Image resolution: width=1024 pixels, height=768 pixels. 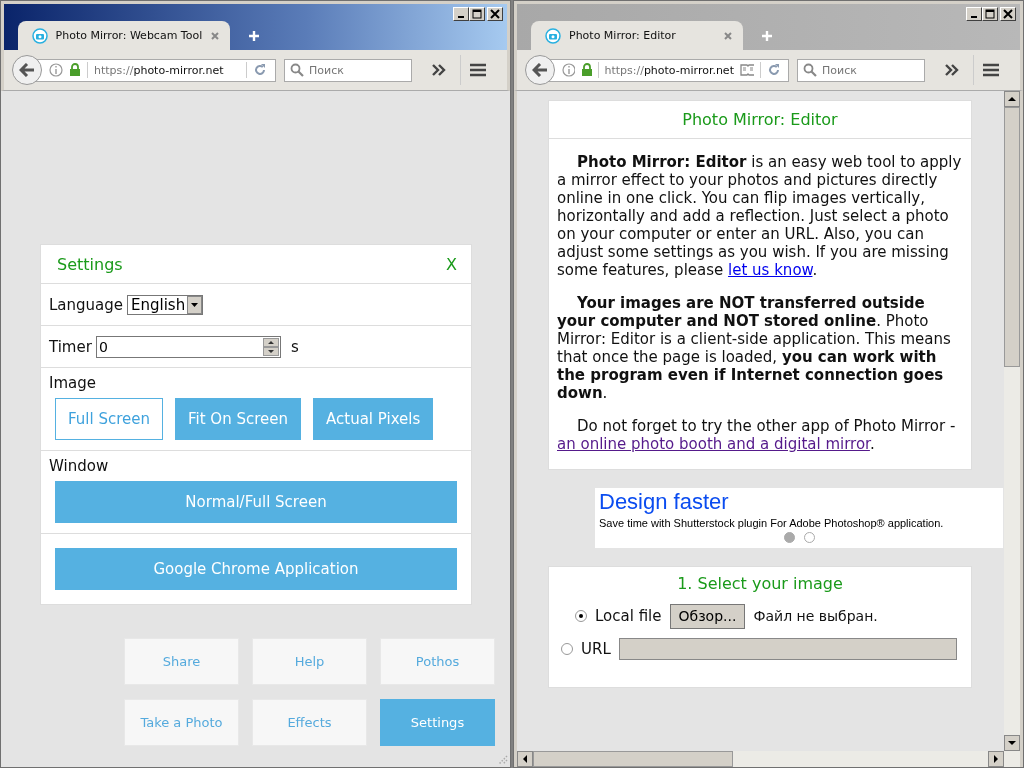 I want to click on option-label: URL, so click(x=596, y=649).